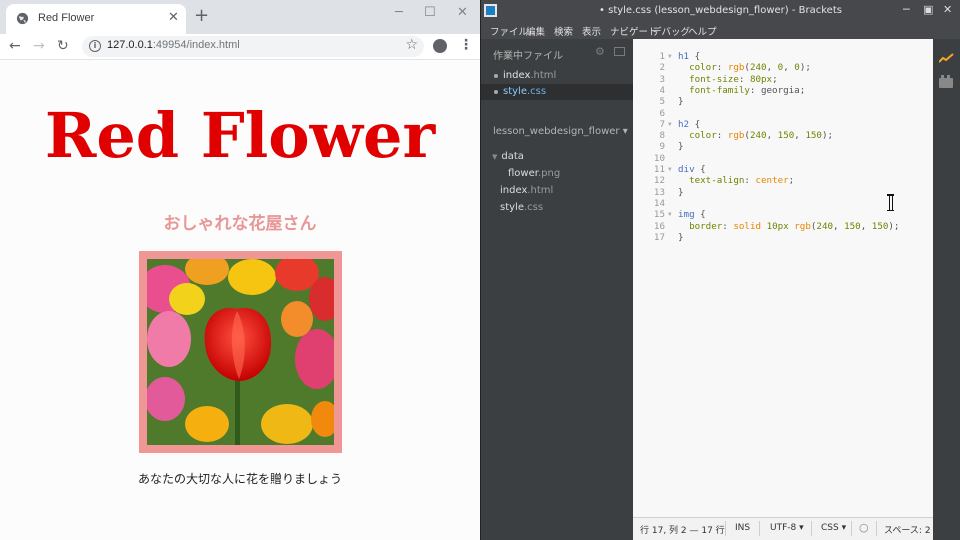 The width and height of the screenshot is (960, 540). Describe the element at coordinates (557, 76) in the screenshot. I see `working-file-index-html: index.html` at that location.